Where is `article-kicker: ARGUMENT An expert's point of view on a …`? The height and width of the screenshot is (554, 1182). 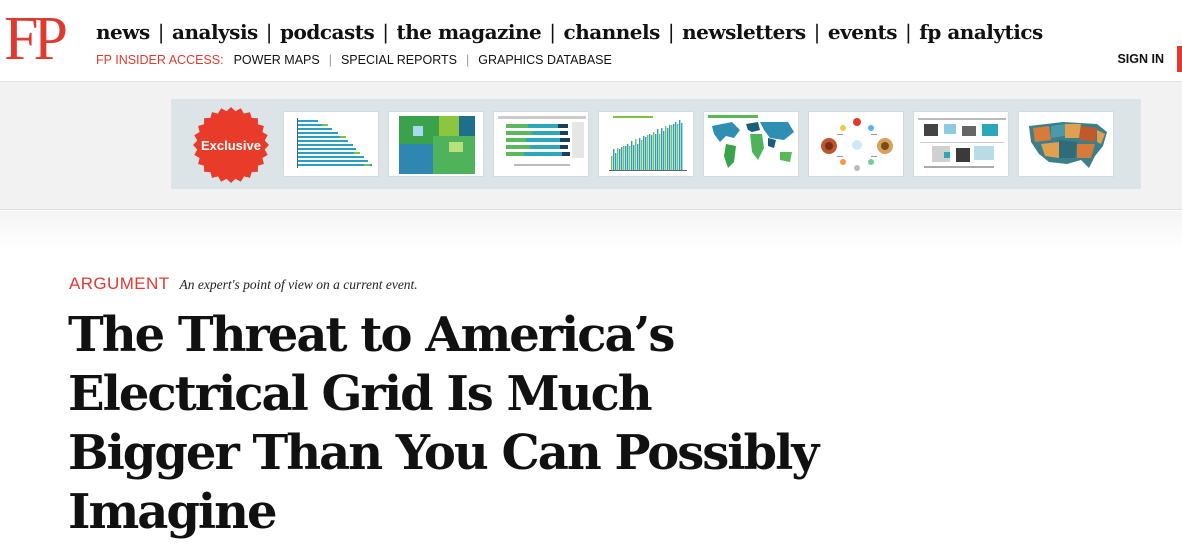 article-kicker: ARGUMENT An expert's point of view on a … is located at coordinates (243, 284).